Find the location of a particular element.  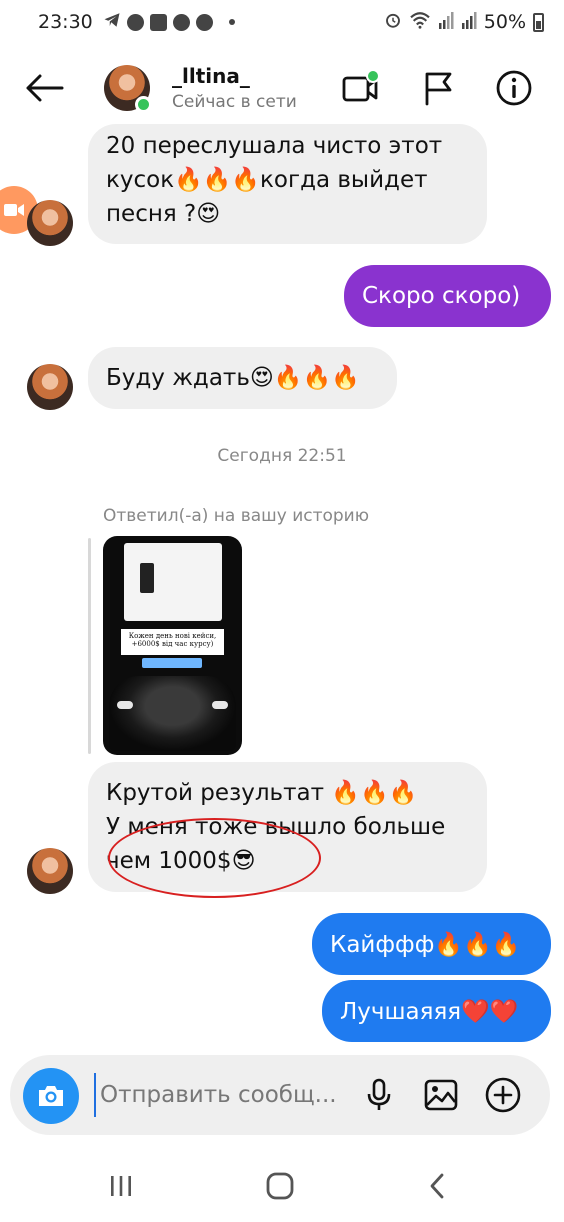

outgoing-message: Кайффф🔥🔥🔥 is located at coordinates (431, 944).